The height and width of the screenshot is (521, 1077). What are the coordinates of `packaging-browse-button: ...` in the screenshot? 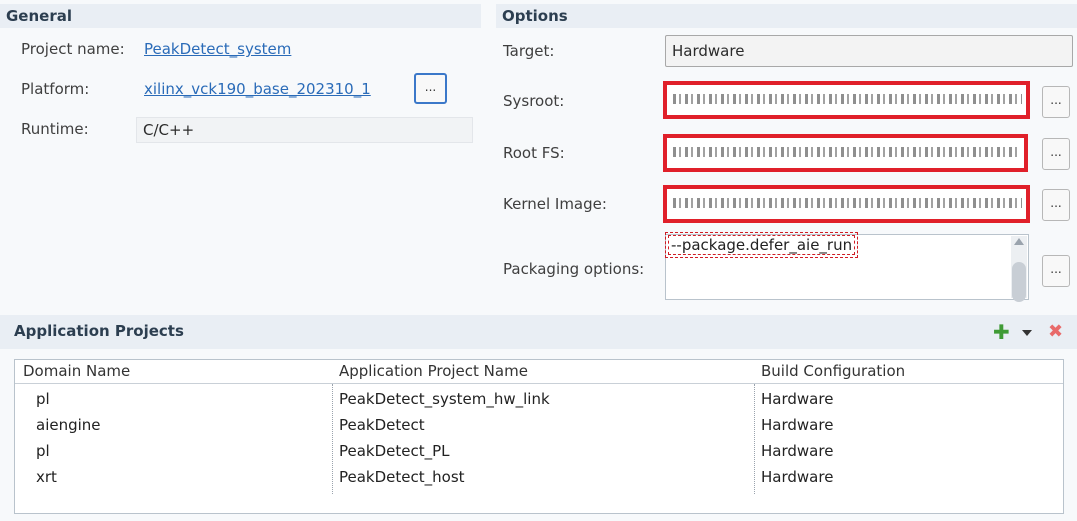 It's located at (1056, 271).